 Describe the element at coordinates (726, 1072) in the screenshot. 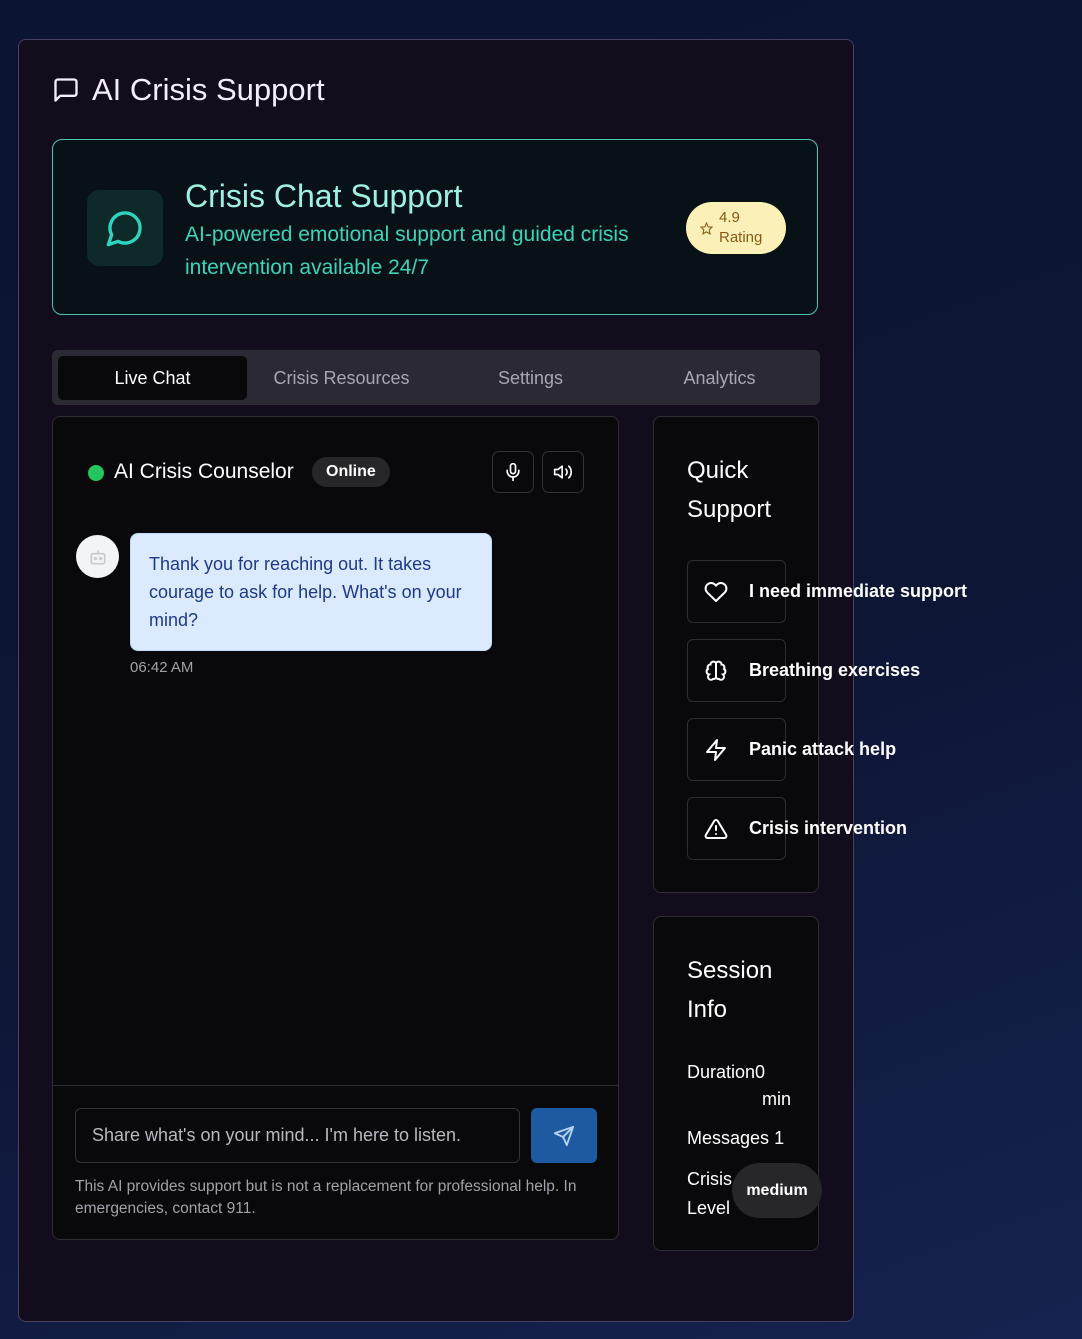

I see `duration-label: Duration0` at that location.